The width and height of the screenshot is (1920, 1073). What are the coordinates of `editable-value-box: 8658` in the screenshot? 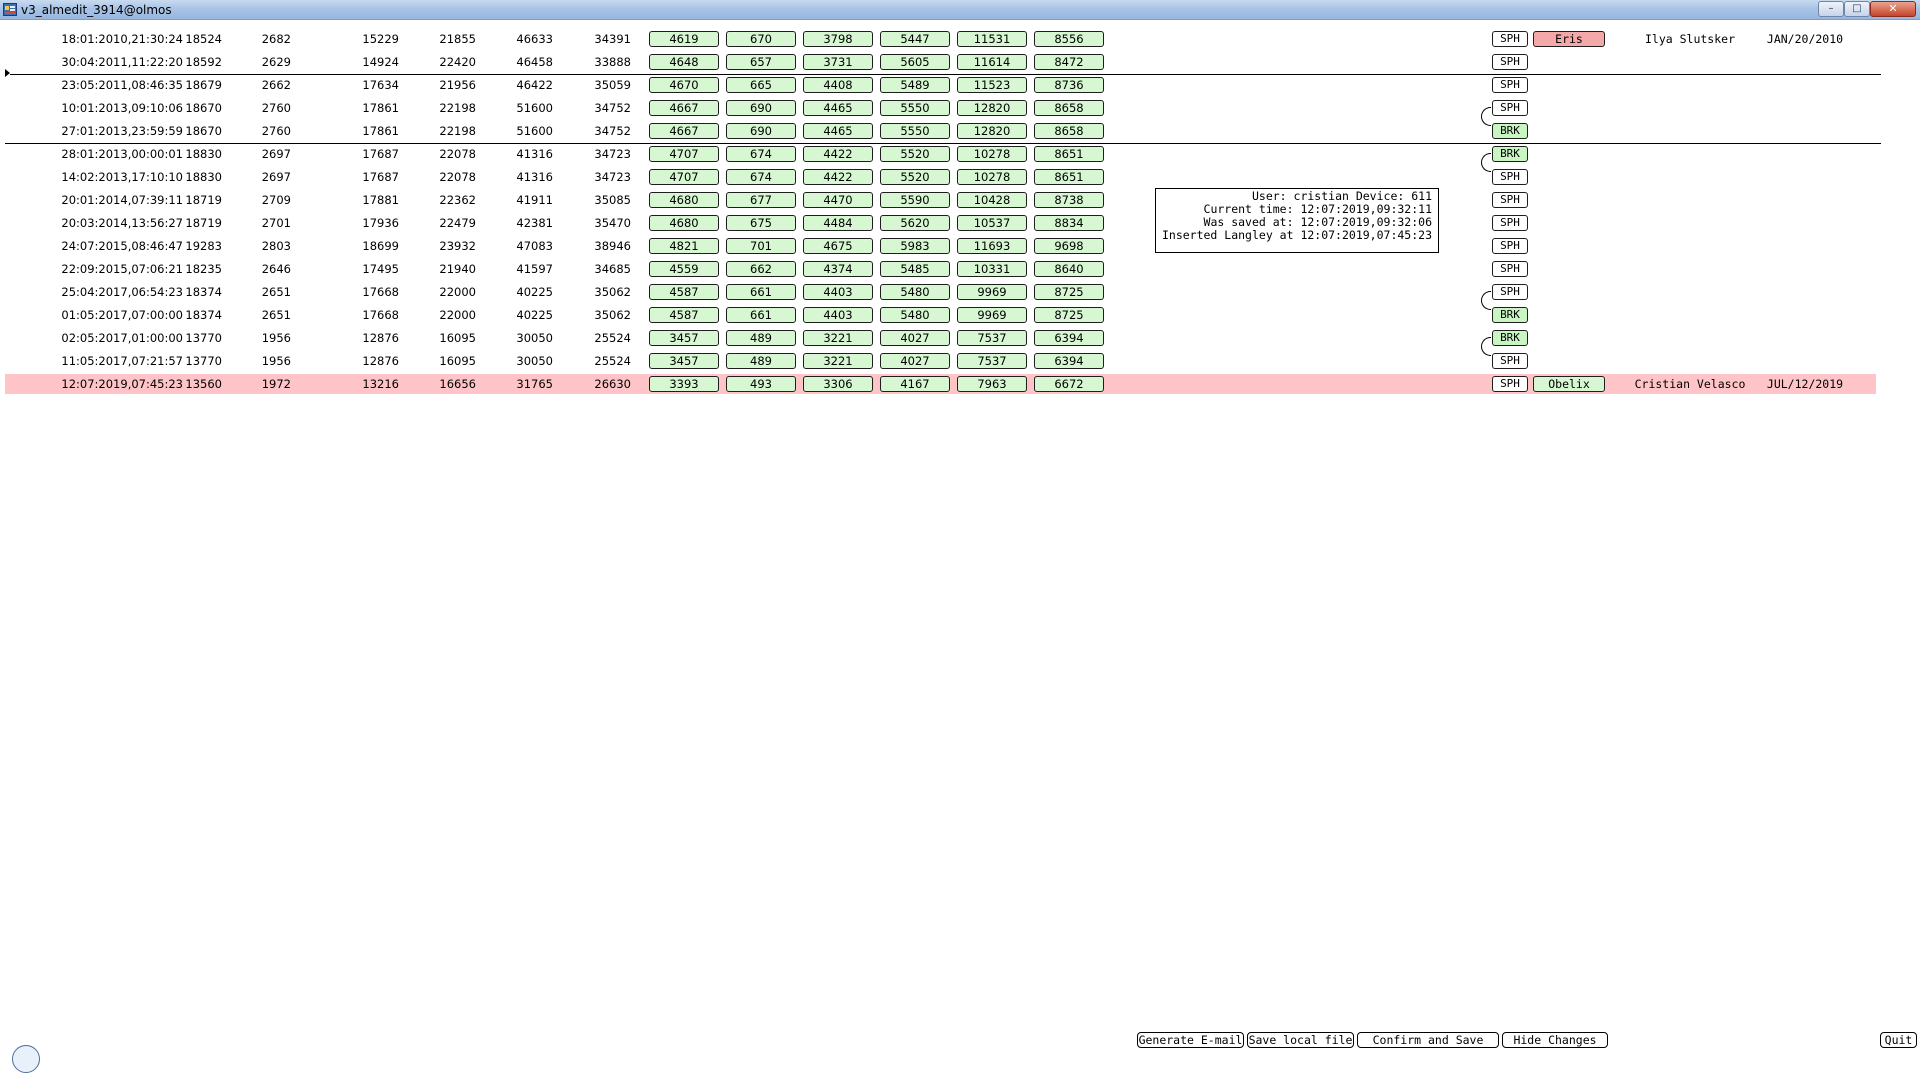 It's located at (1069, 108).